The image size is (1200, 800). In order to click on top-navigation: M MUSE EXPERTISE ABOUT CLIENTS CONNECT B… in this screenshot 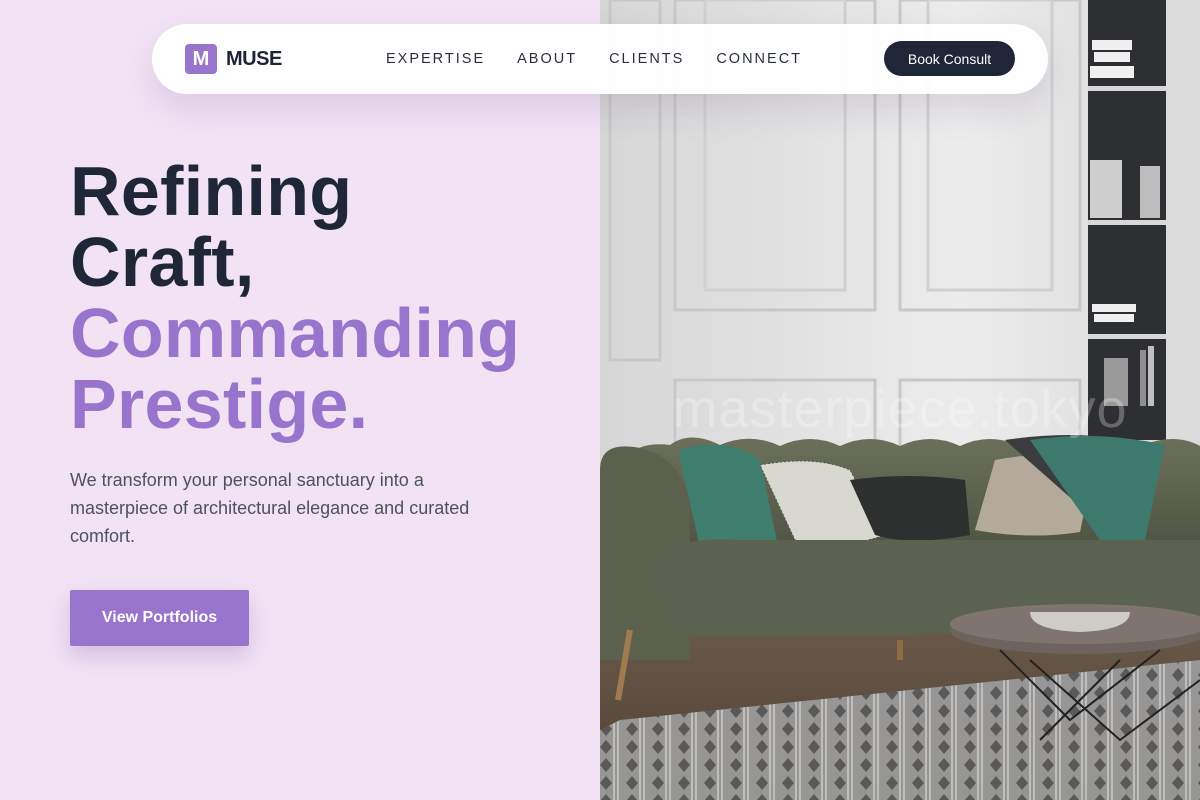, I will do `click(600, 59)`.